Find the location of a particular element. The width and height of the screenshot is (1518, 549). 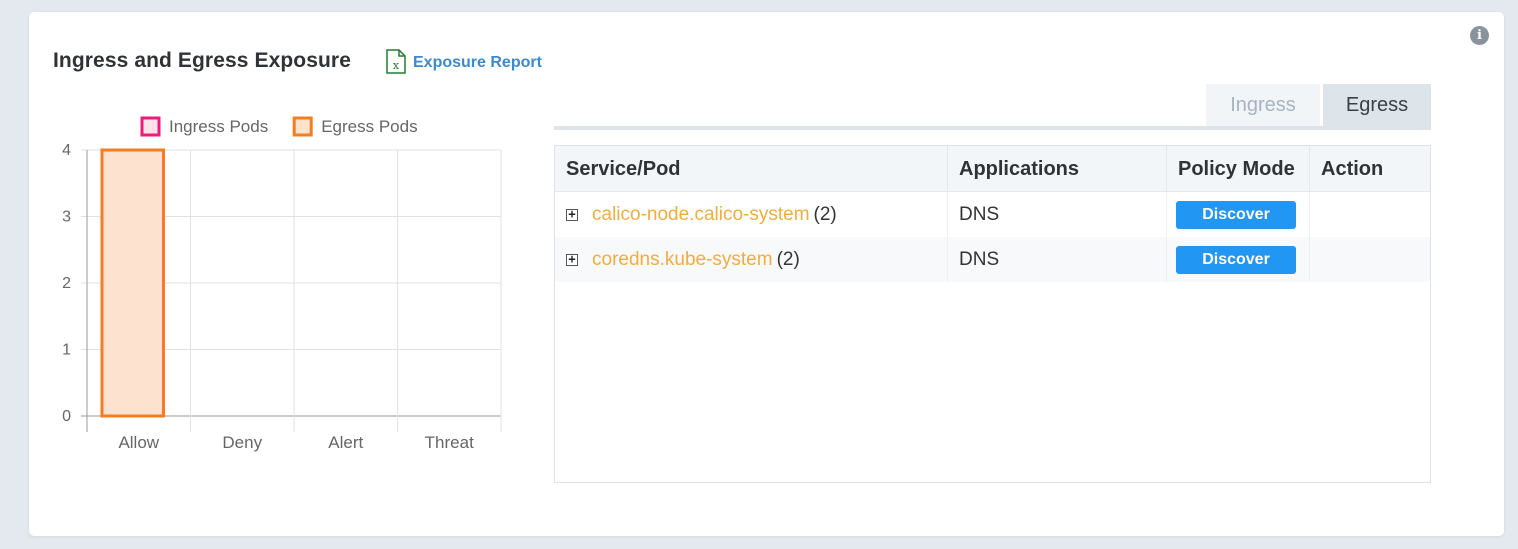

x-tick-label: Deny is located at coordinates (242, 442).